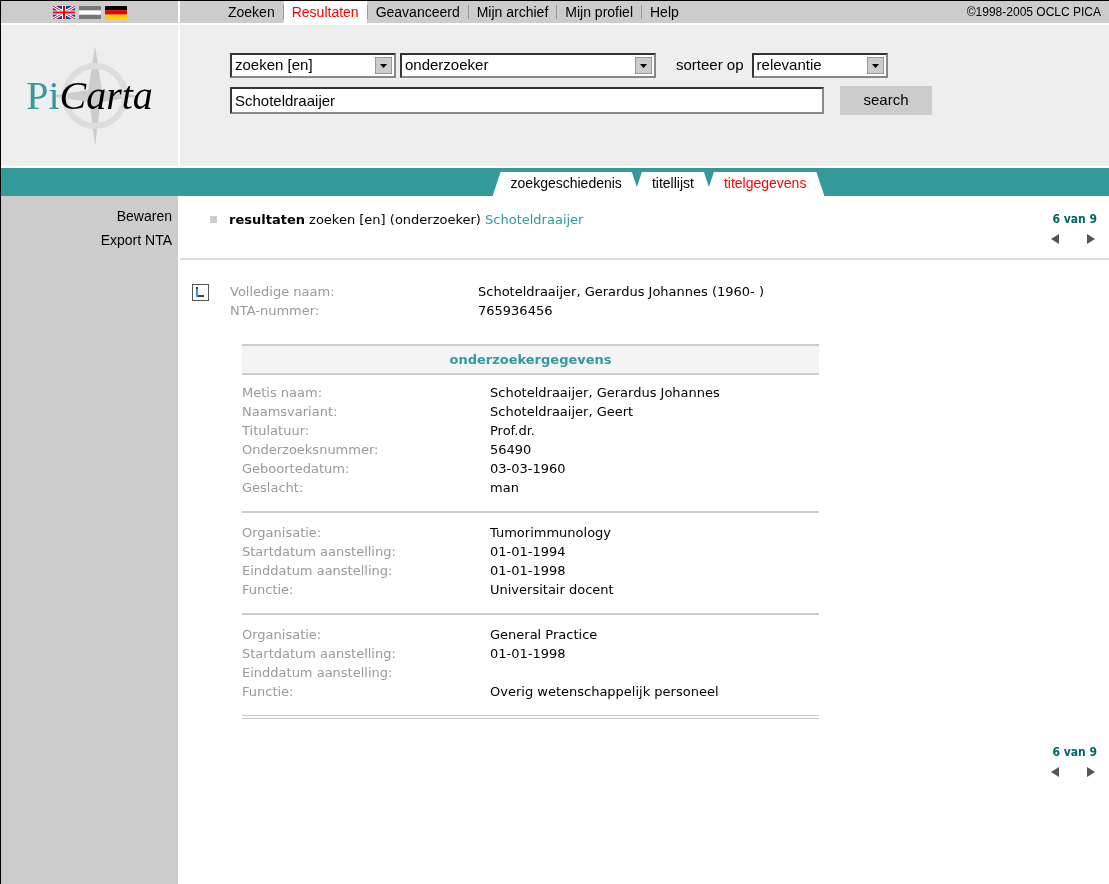  Describe the element at coordinates (213, 219) in the screenshot. I see `bullet-icon` at that location.